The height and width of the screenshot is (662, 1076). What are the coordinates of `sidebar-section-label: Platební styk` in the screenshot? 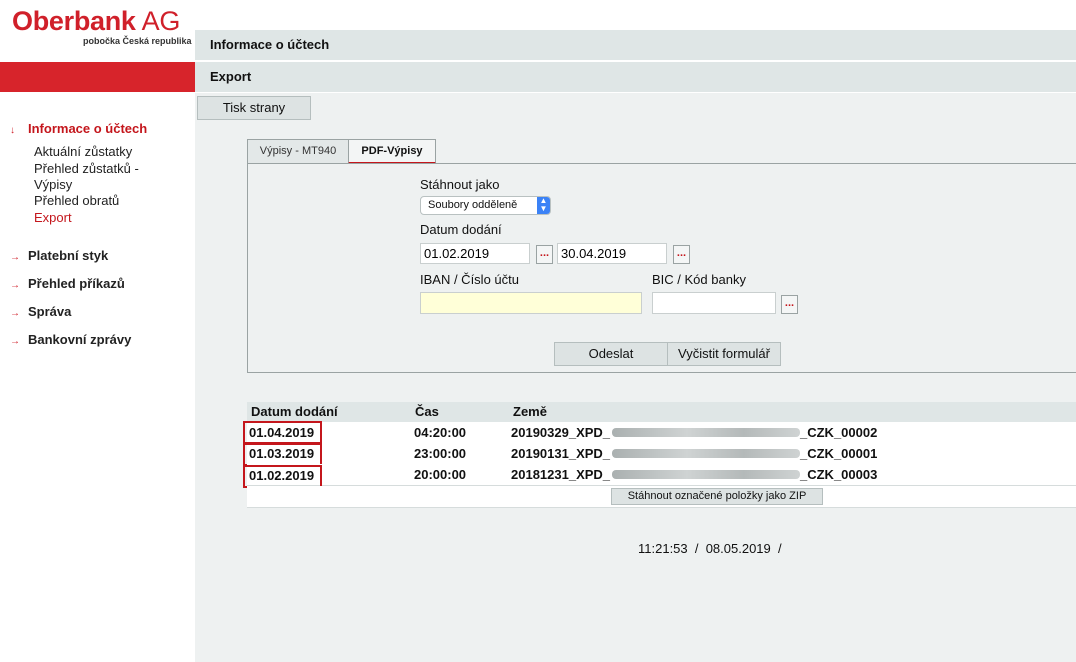 It's located at (68, 255).